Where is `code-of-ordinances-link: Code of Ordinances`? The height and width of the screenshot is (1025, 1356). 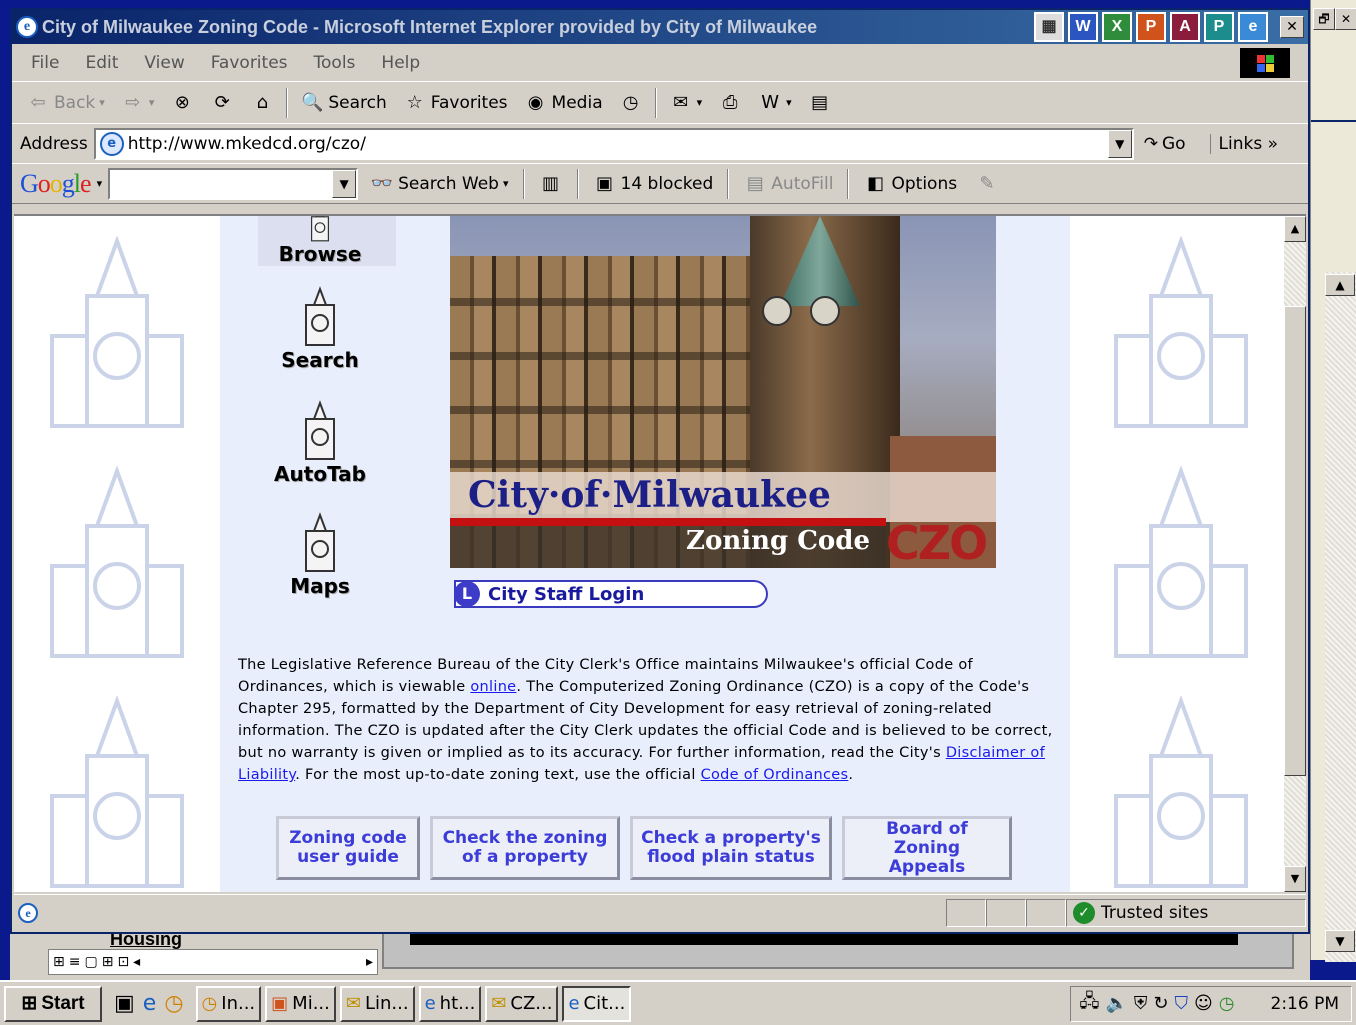 code-of-ordinances-link: Code of Ordinances is located at coordinates (775, 775).